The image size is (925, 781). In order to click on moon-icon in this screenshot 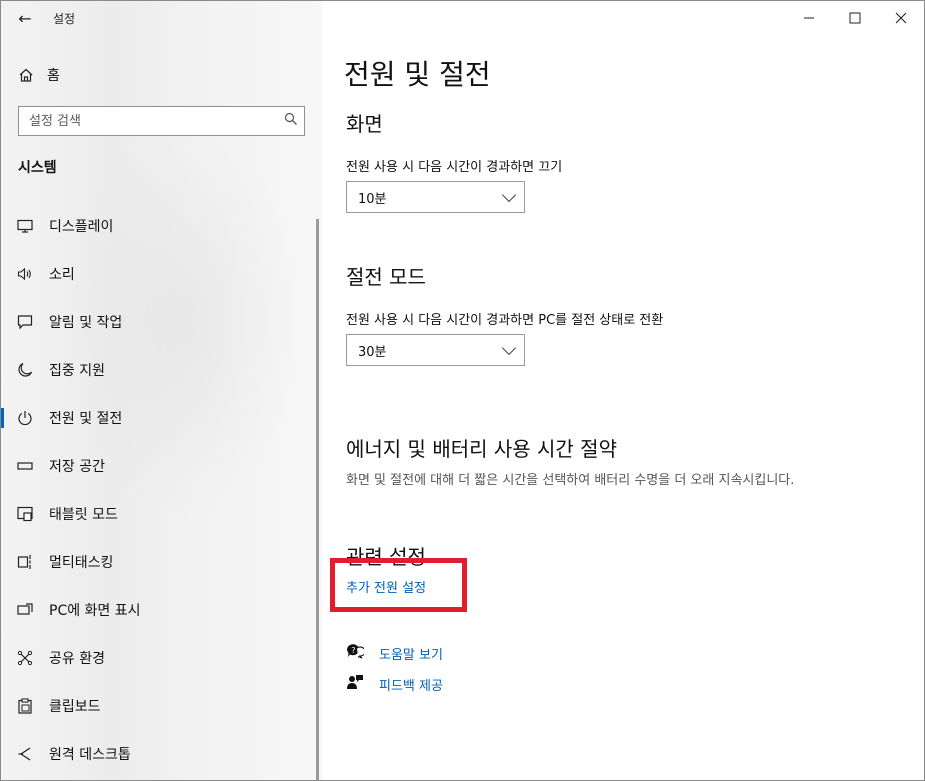, I will do `click(25, 370)`.